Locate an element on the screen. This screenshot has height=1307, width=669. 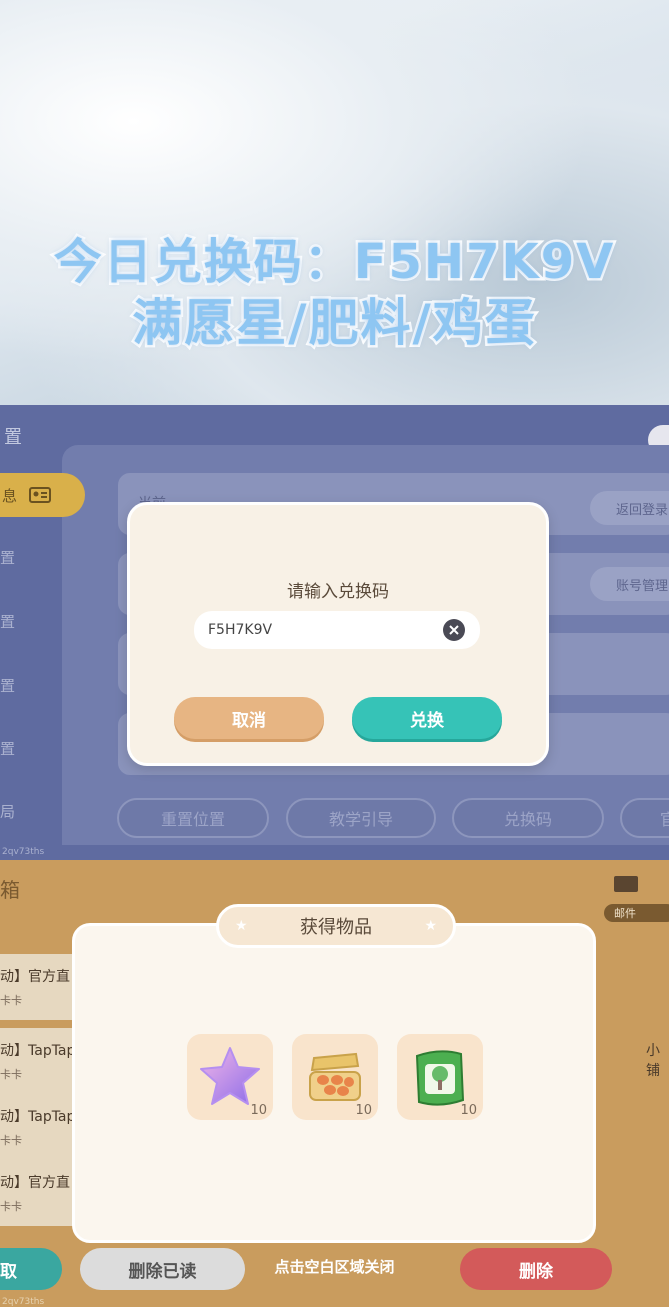
shop-label: 小铺 is located at coordinates (653, 1061).